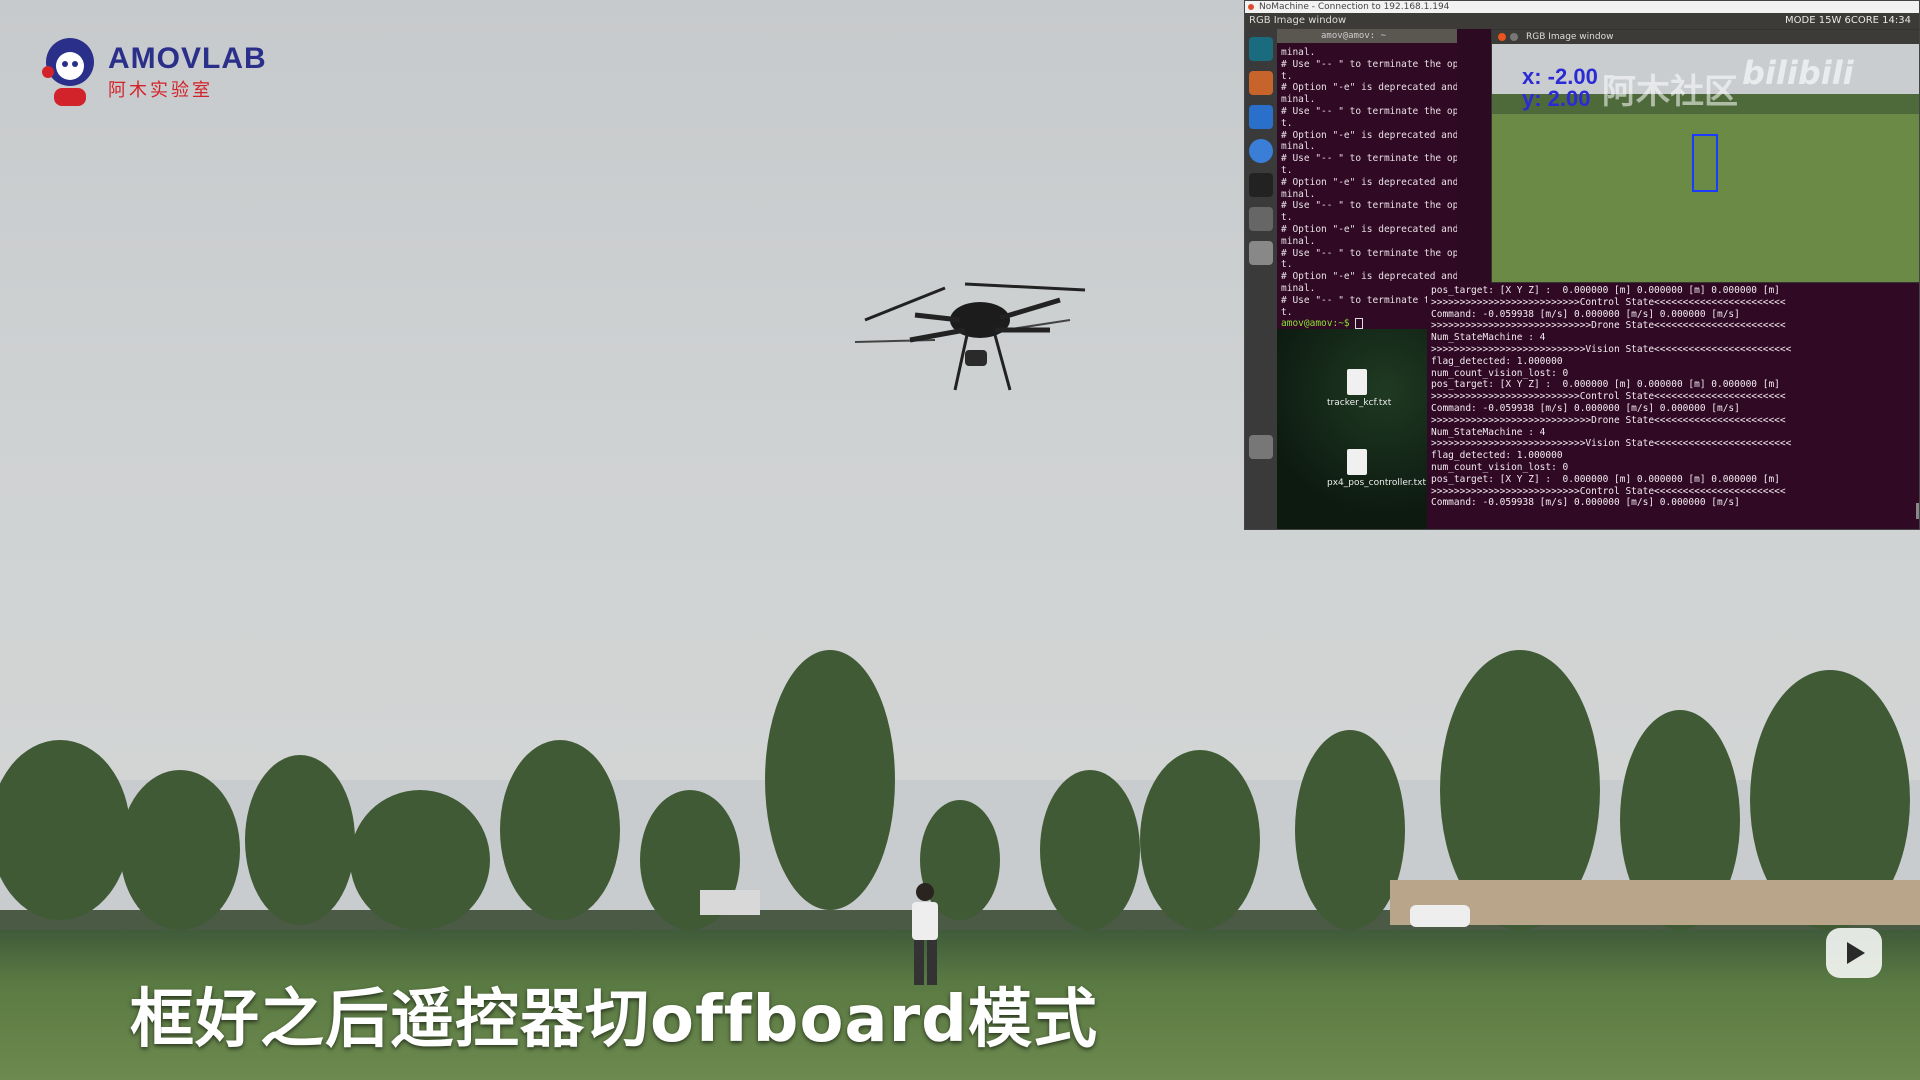 The width and height of the screenshot is (1920, 1080). I want to click on ubuntu-launcher, so click(1261, 279).